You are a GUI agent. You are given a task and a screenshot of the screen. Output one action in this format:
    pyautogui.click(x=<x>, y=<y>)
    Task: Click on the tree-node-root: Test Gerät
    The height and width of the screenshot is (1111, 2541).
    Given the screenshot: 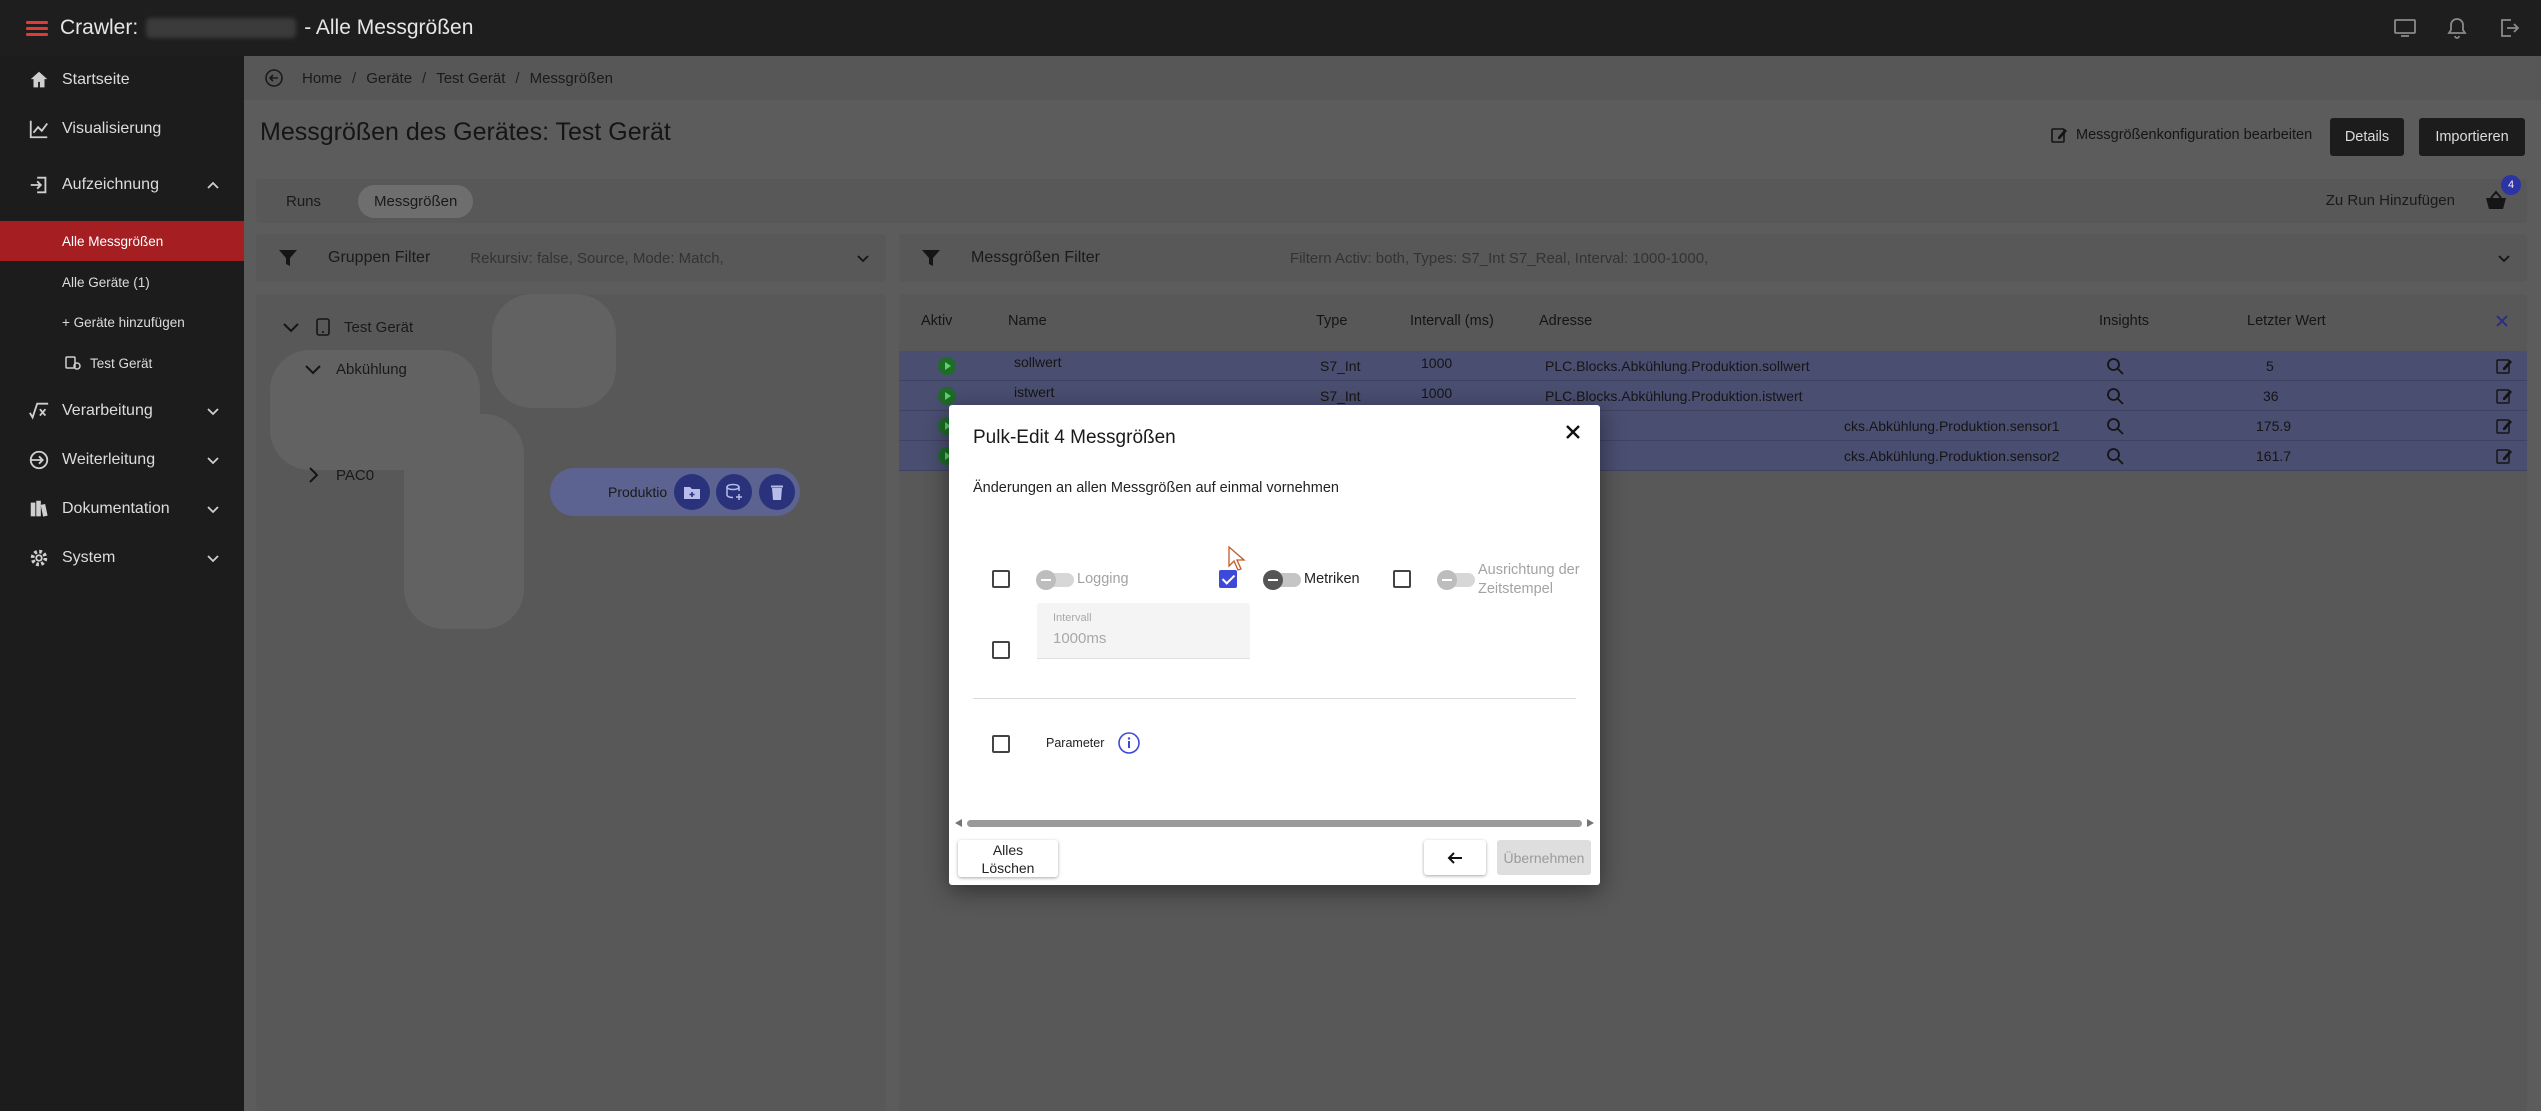 What is the action you would take?
    pyautogui.click(x=346, y=327)
    